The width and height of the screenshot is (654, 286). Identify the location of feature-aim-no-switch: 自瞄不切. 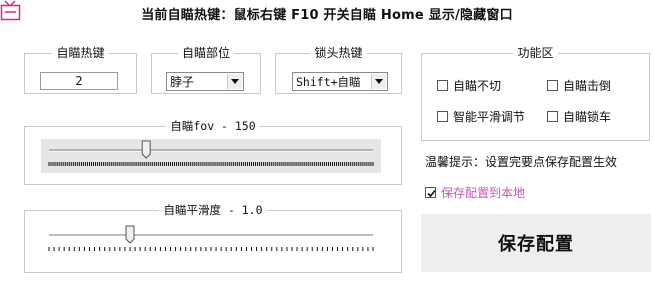
(469, 85).